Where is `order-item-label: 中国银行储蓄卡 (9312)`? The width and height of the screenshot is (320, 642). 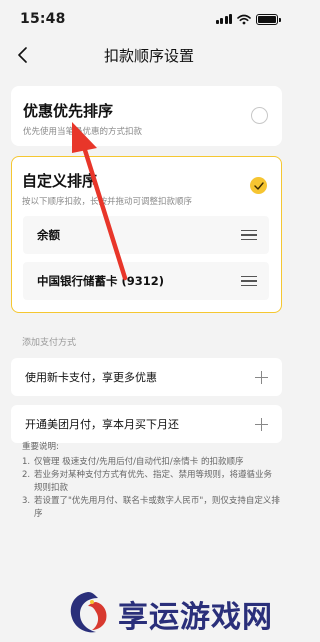
order-item-label: 中国银行储蓄卡 (9312) is located at coordinates (101, 281).